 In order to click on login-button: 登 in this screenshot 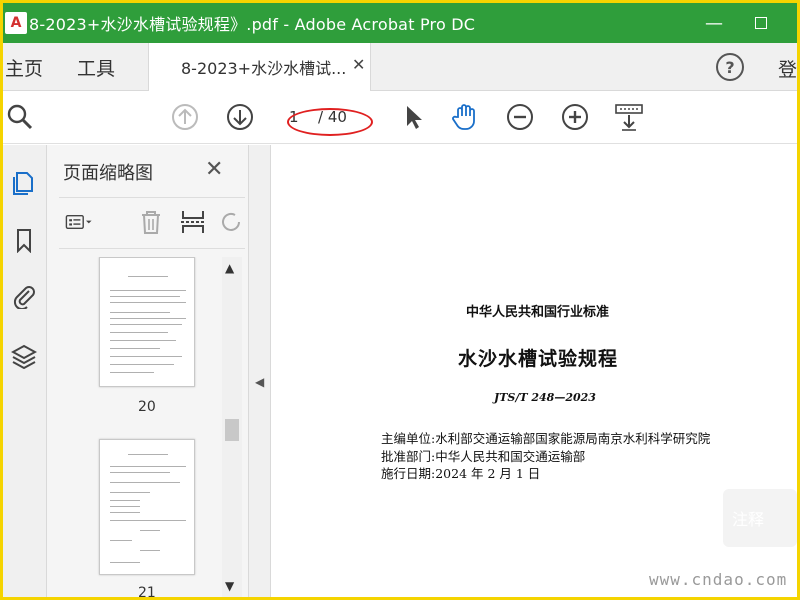, I will do `click(787, 68)`.